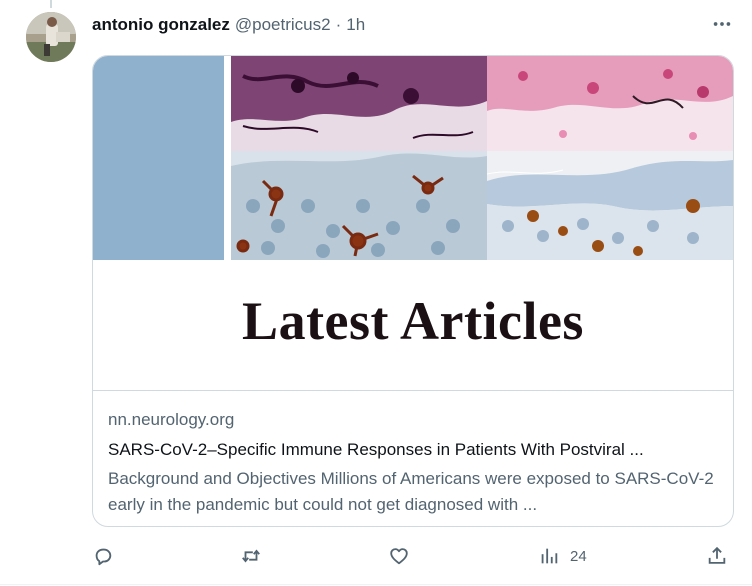 The width and height of the screenshot is (752, 586). I want to click on more-options-button, so click(722, 24).